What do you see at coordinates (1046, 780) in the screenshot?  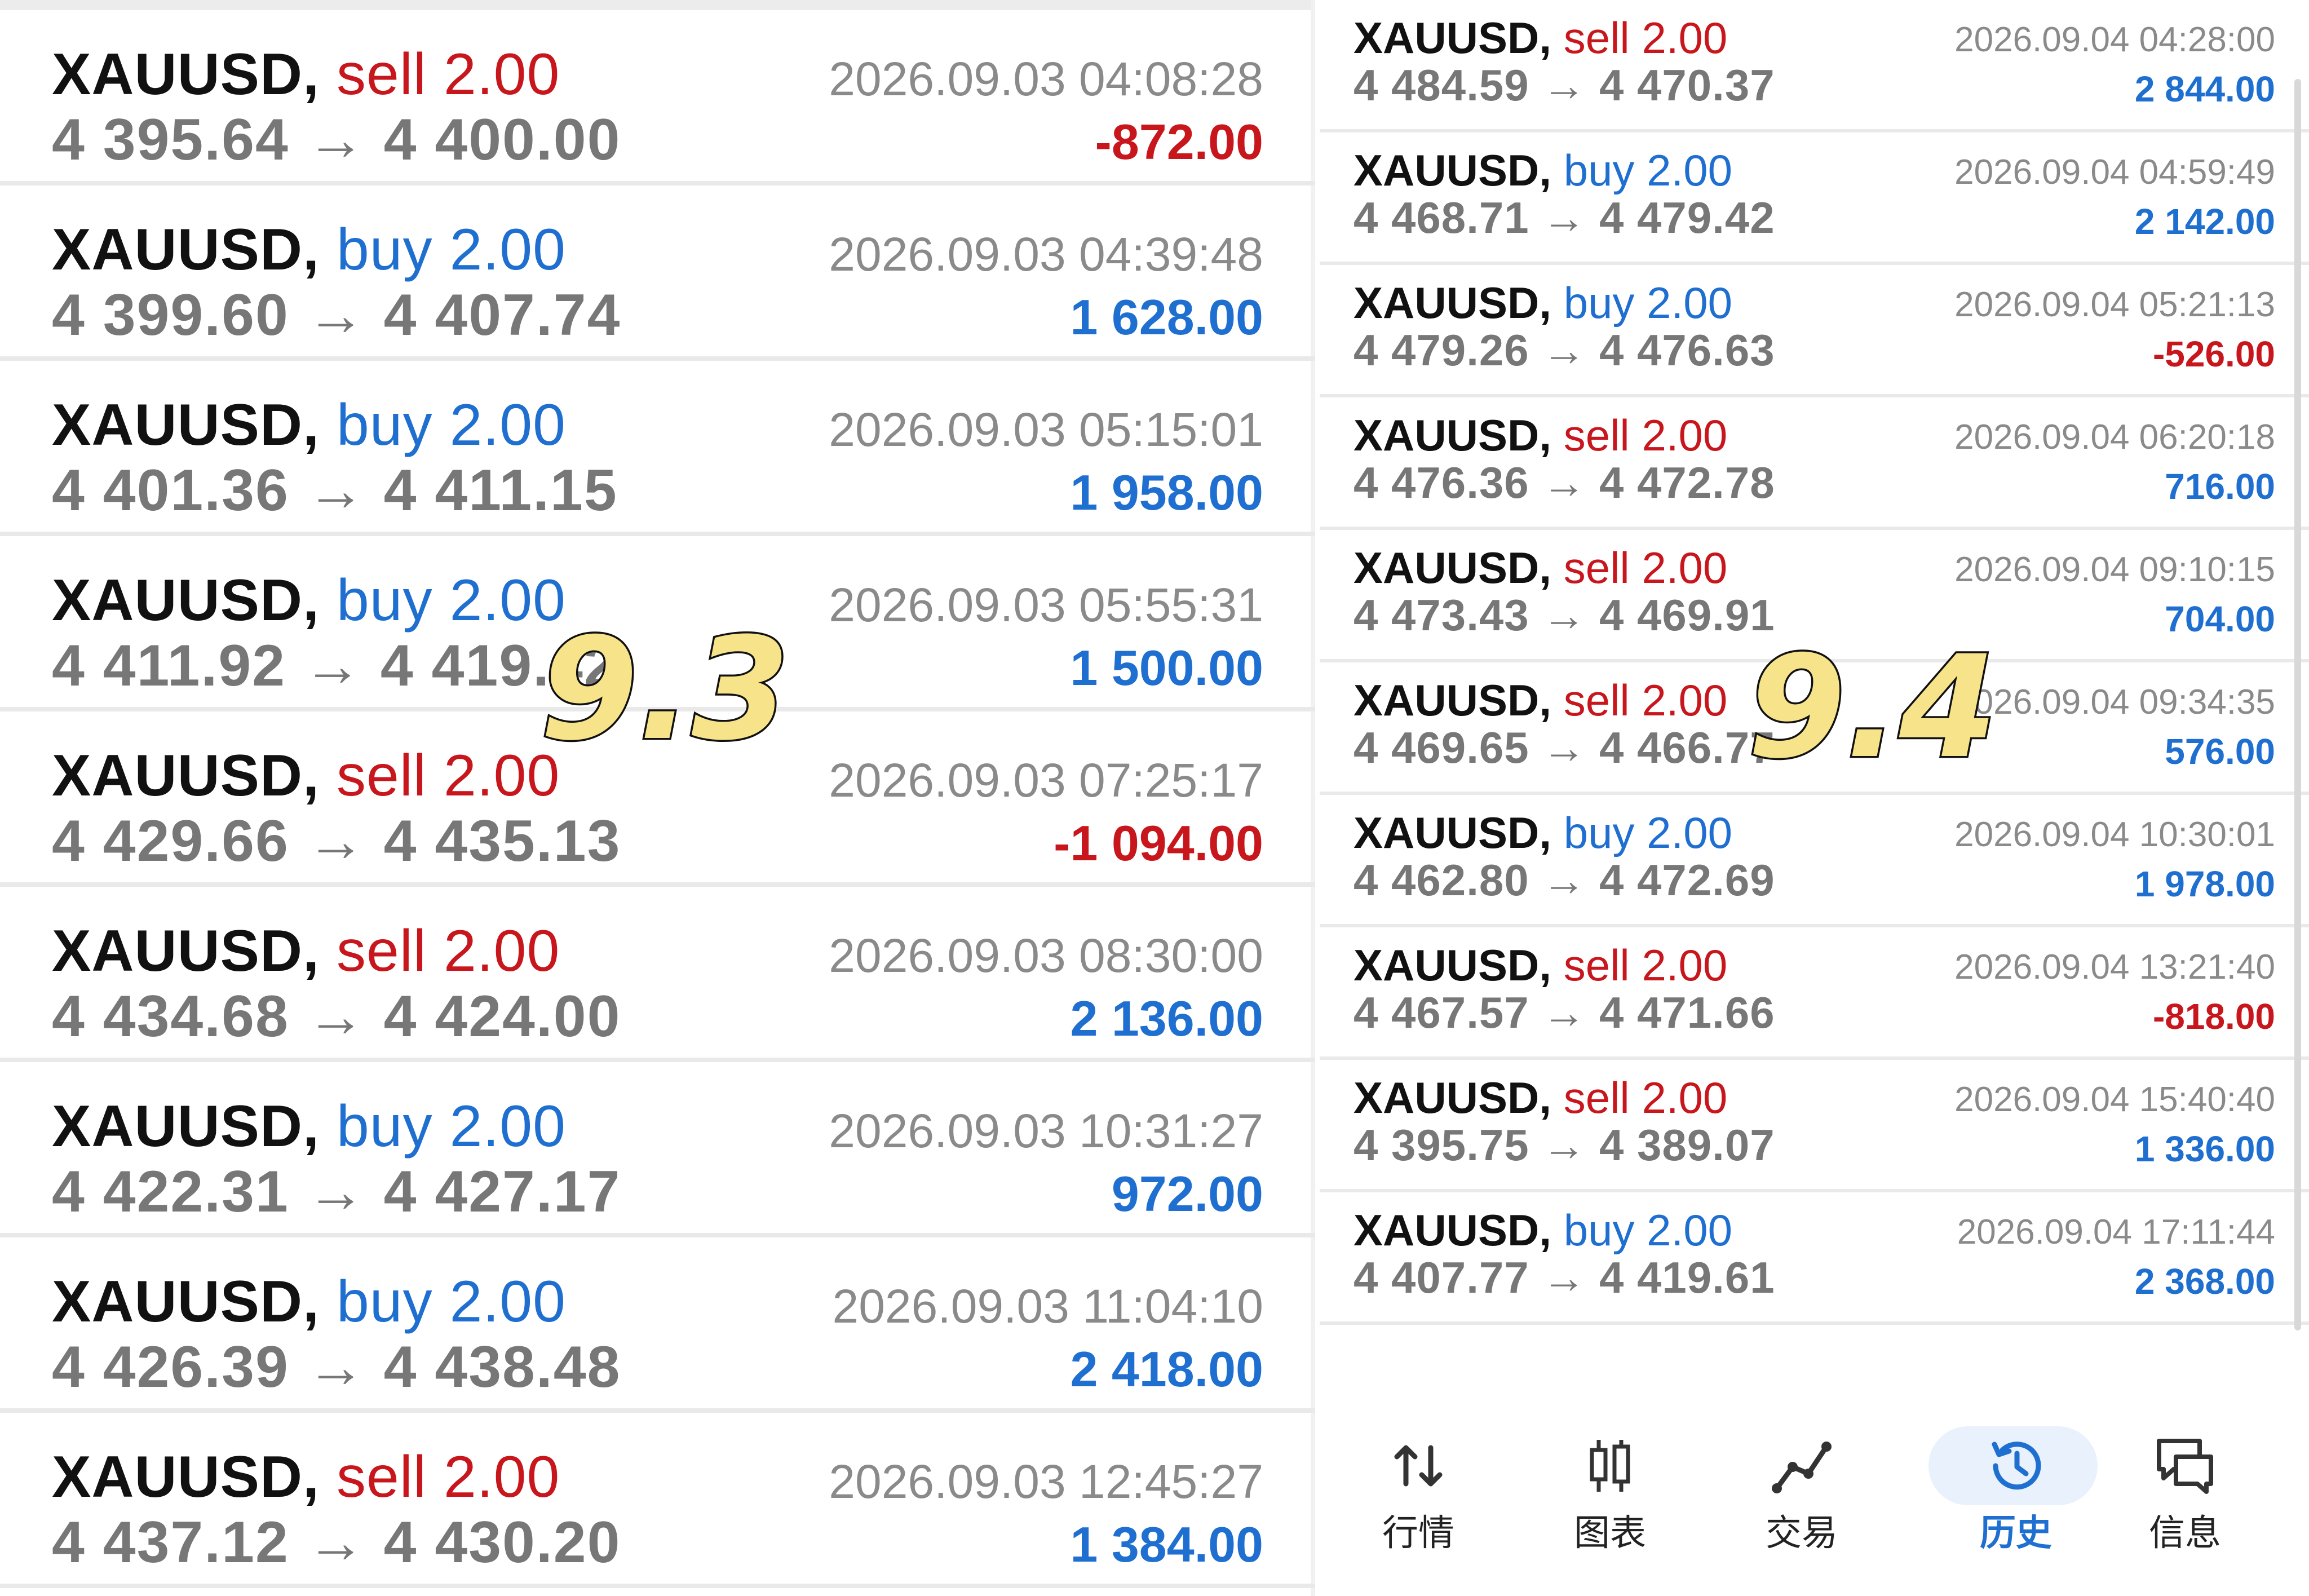 I see `trade-time: 2026.09.03 07:25:17` at bounding box center [1046, 780].